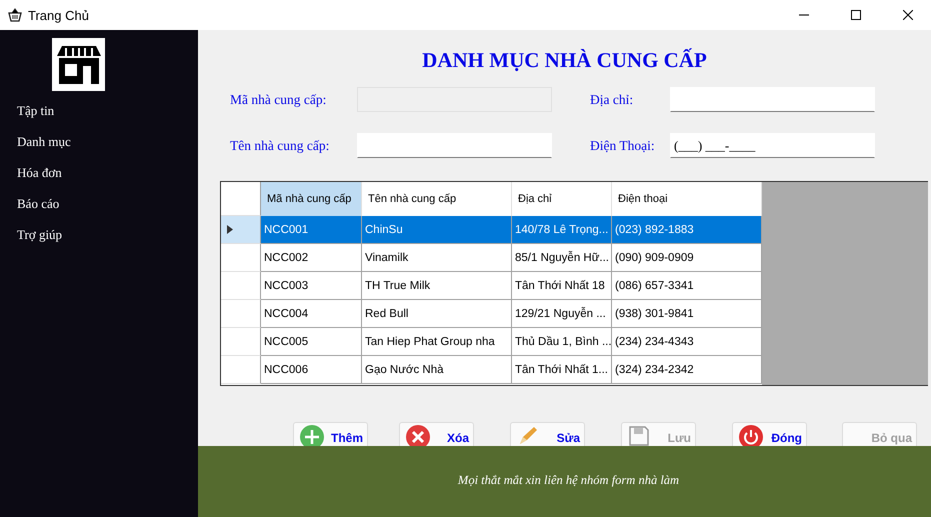 The image size is (931, 517). Describe the element at coordinates (279, 100) in the screenshot. I see `field-label: Mã nhà cung cấp:` at that location.